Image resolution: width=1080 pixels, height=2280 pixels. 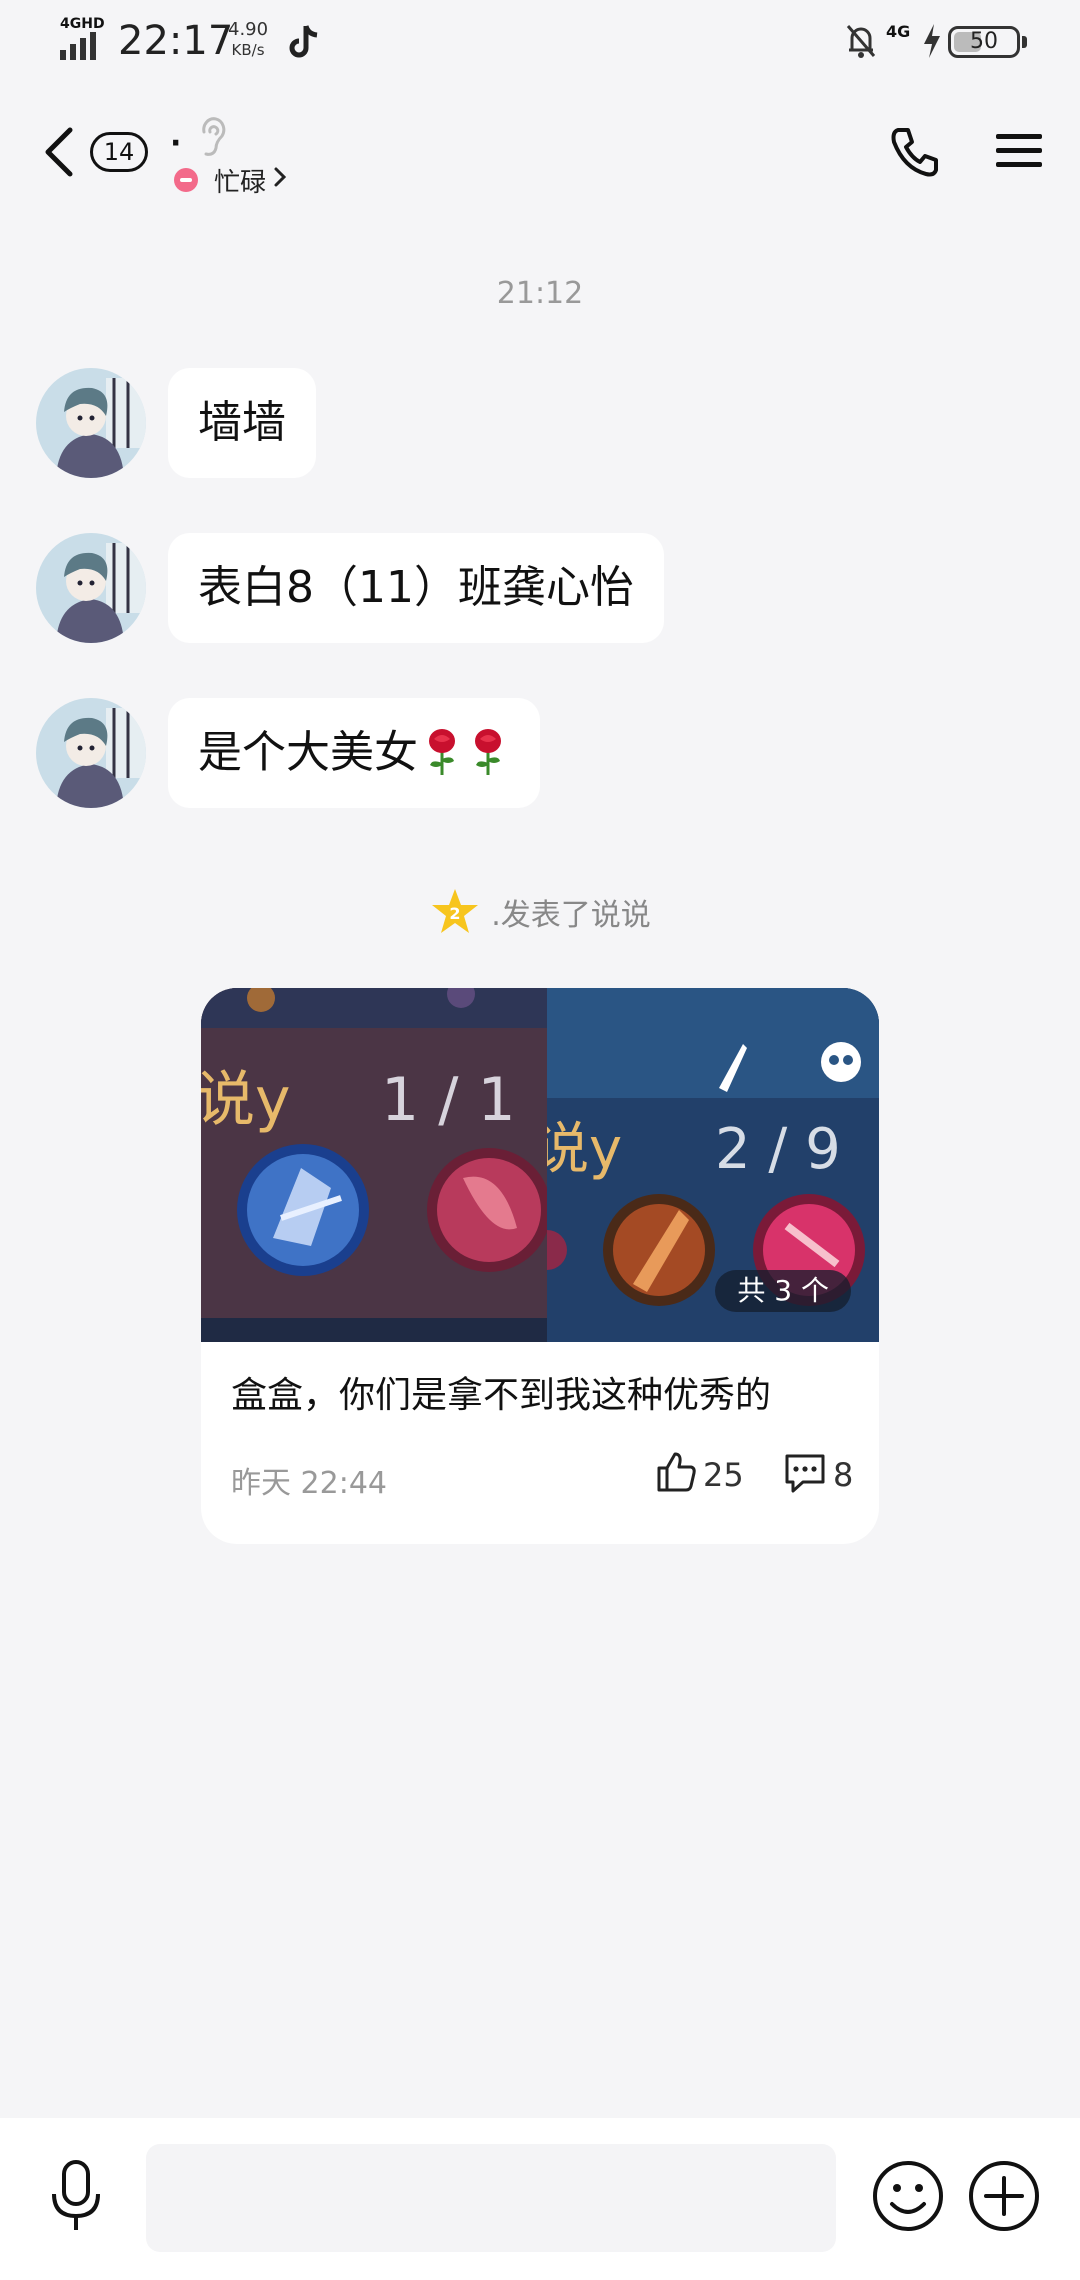 I want to click on plus-icon, so click(x=1004, y=2196).